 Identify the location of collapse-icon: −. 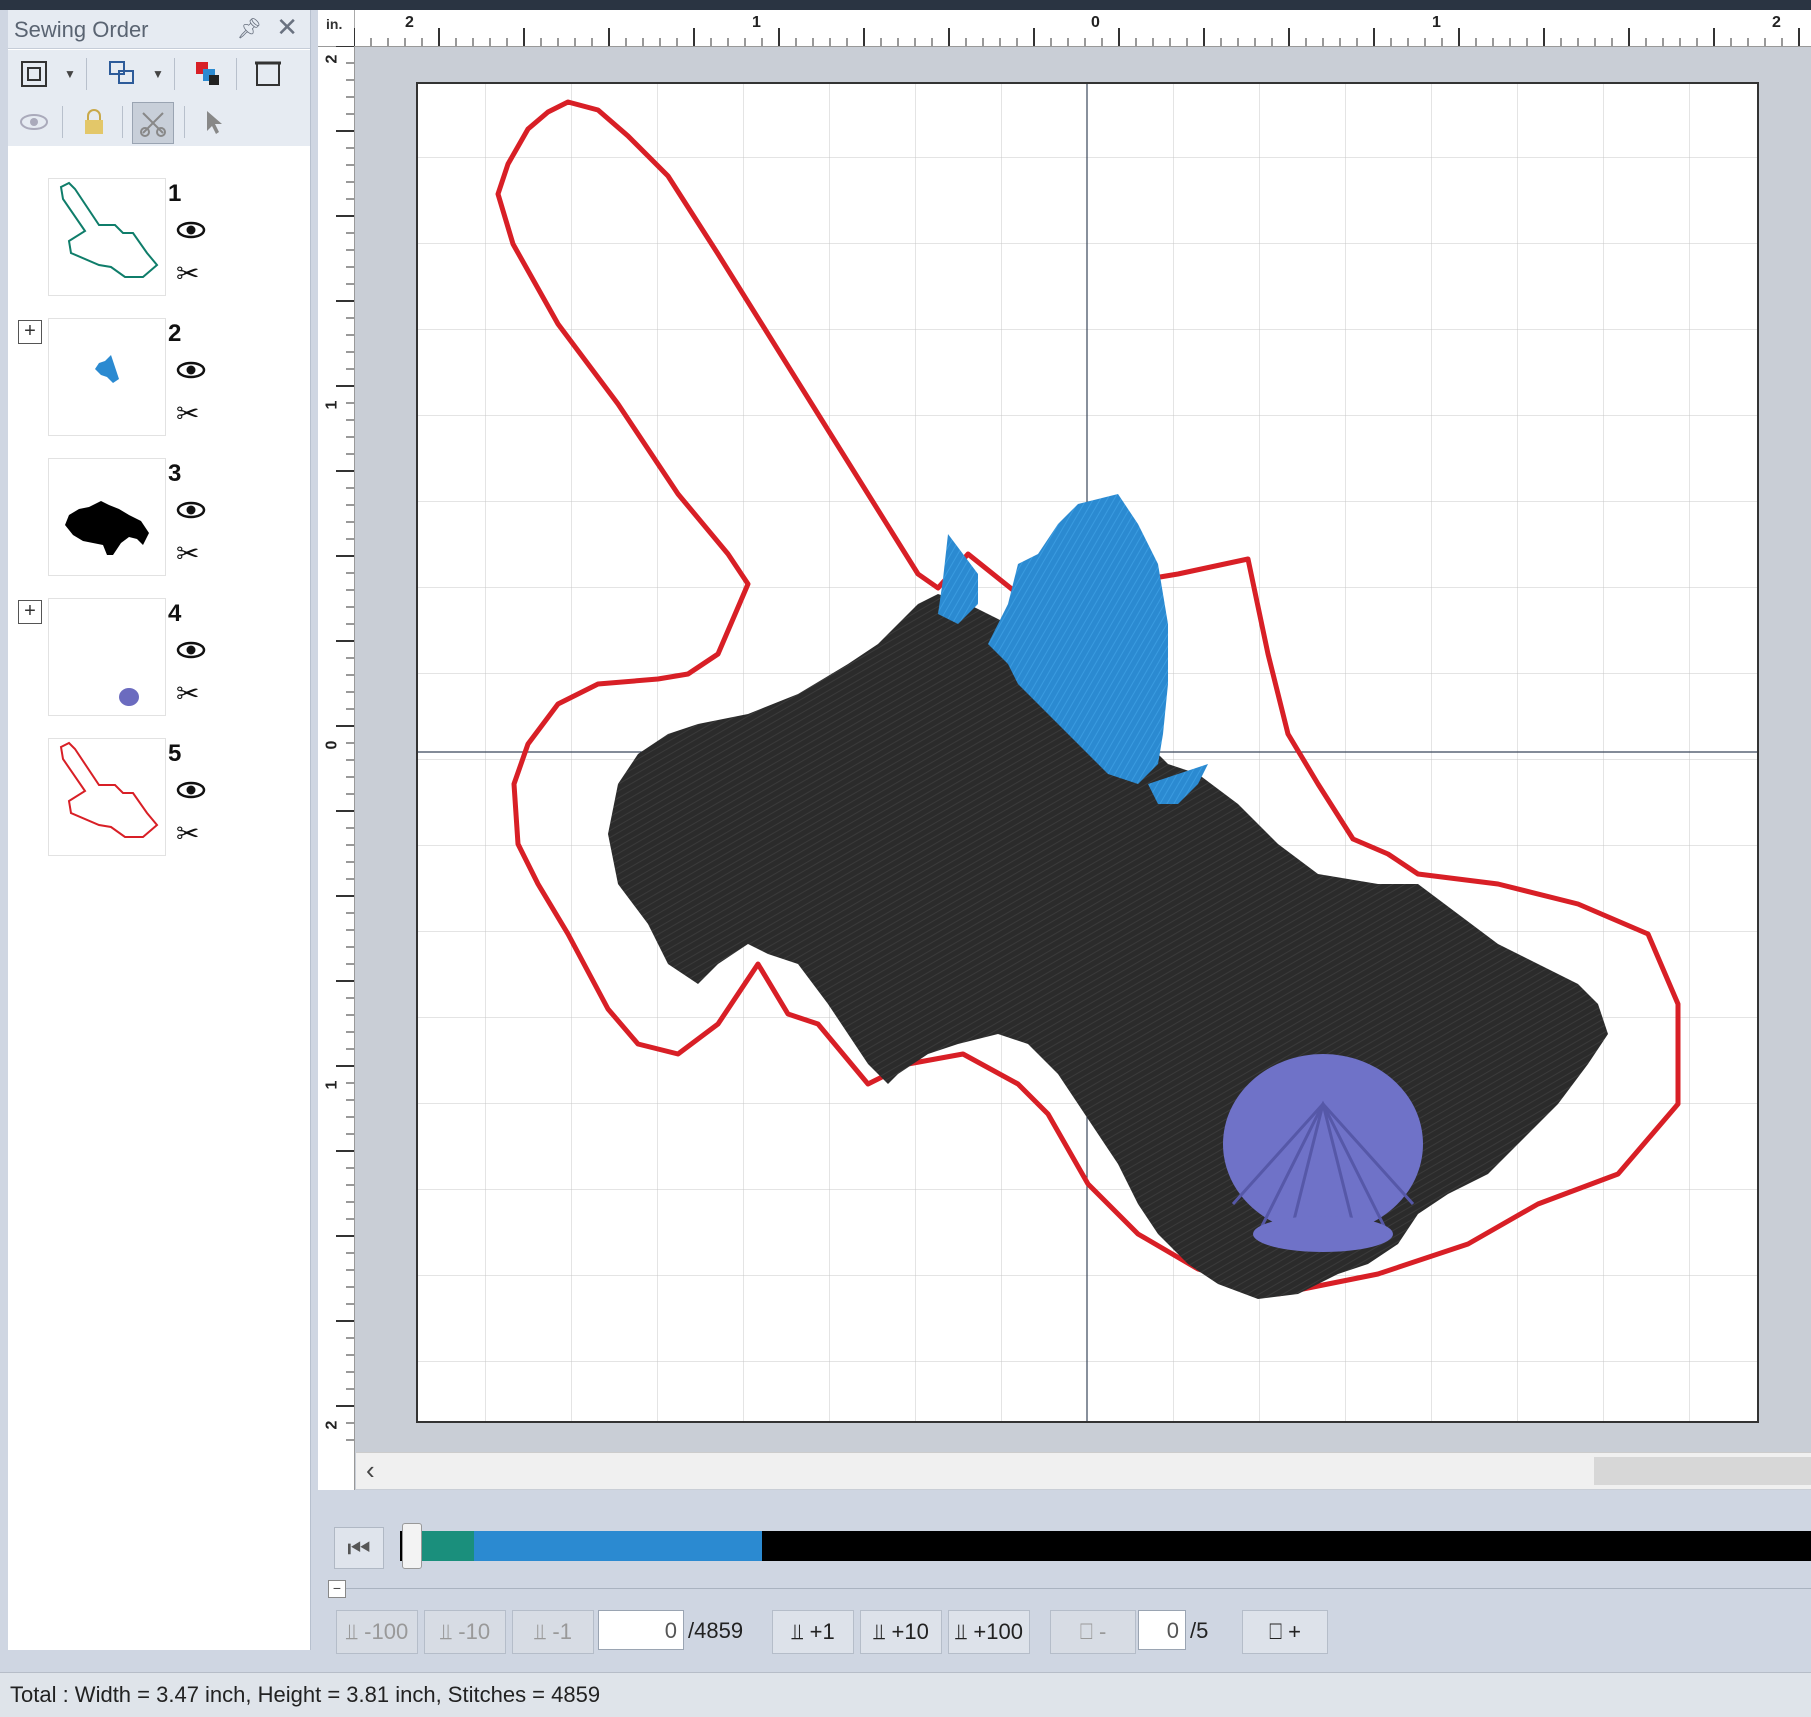
(337, 1589).